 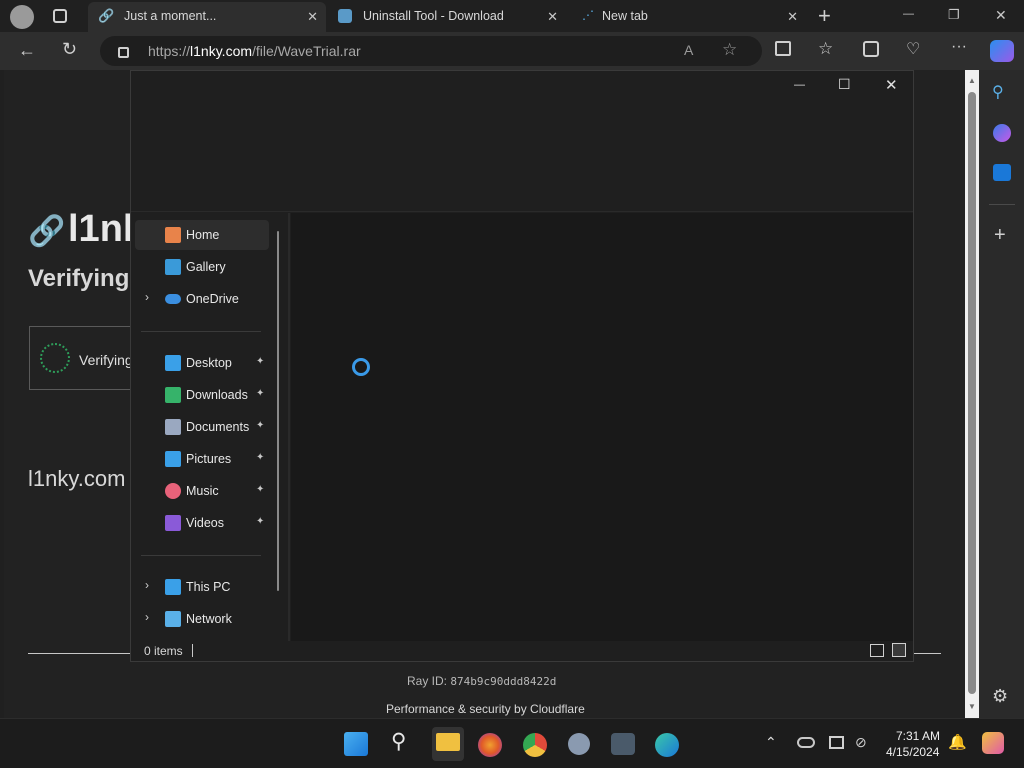 What do you see at coordinates (106, 15) in the screenshot?
I see `link-icon: 🔗` at bounding box center [106, 15].